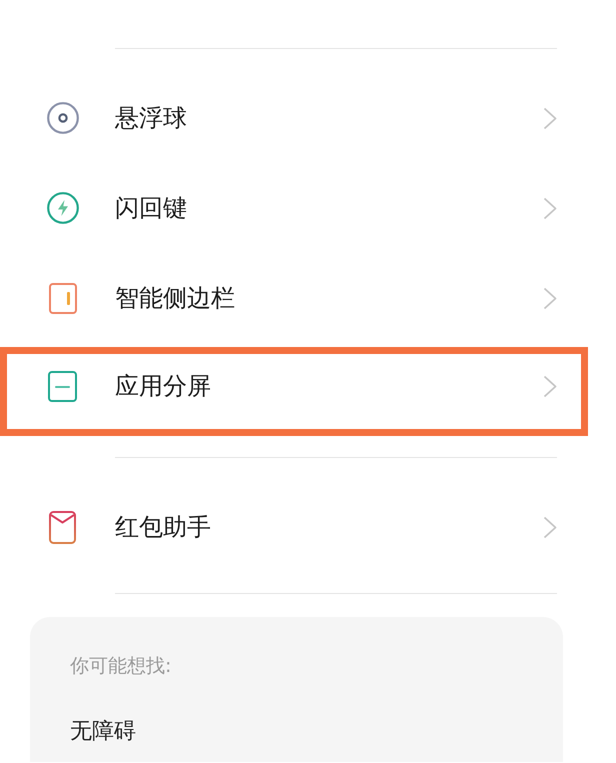  What do you see at coordinates (62, 527) in the screenshot?
I see `envelope-icon` at bounding box center [62, 527].